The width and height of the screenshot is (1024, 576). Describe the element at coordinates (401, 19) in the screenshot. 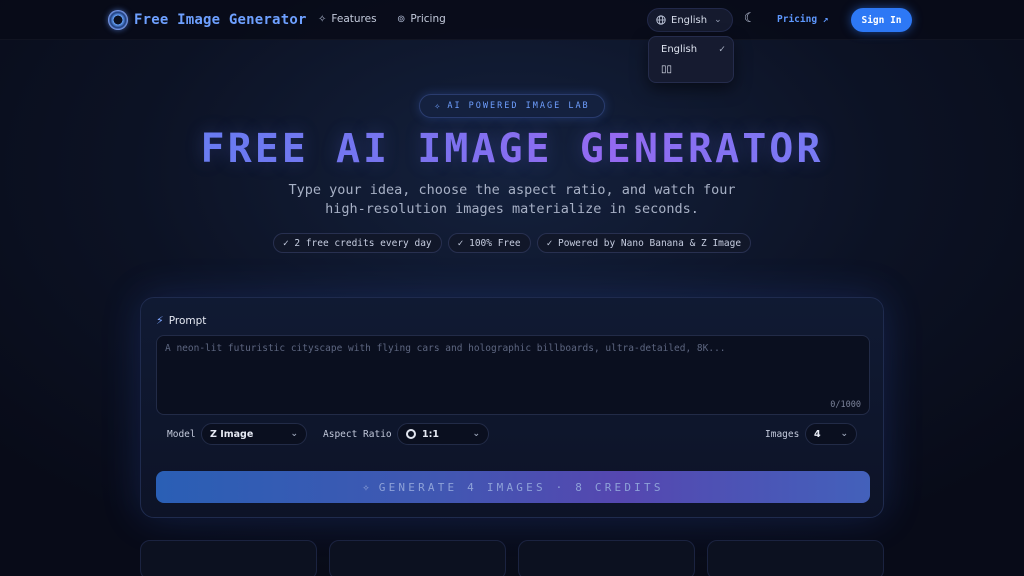

I see `coin-icon: ⊚` at that location.